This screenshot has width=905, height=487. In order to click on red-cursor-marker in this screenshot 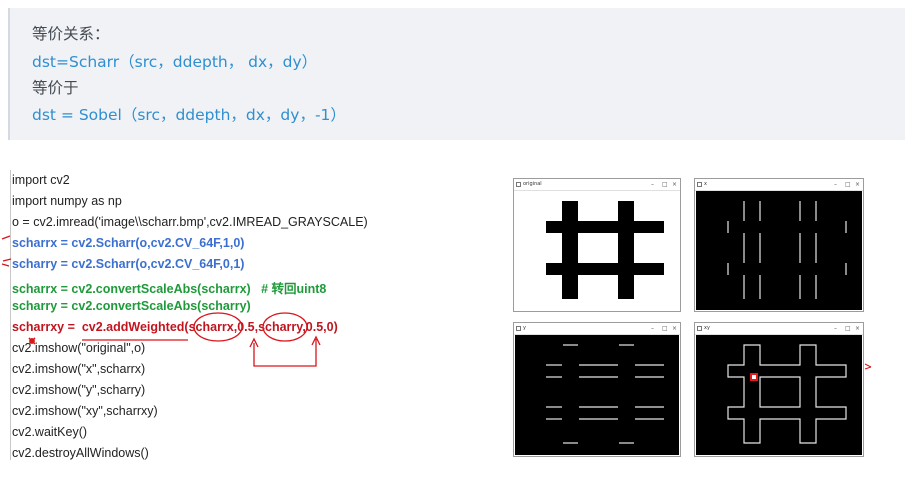, I will do `click(754, 377)`.